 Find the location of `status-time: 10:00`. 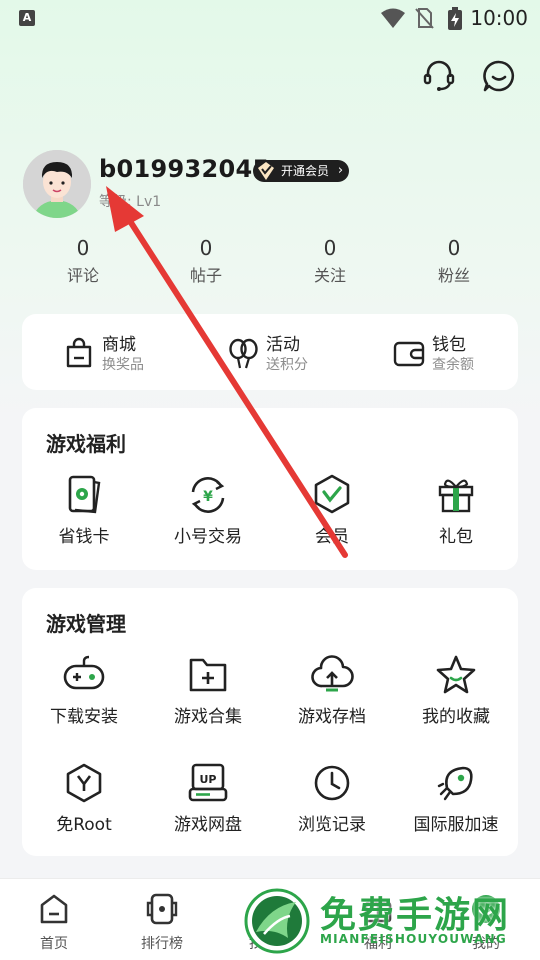

status-time: 10:00 is located at coordinates (499, 18).